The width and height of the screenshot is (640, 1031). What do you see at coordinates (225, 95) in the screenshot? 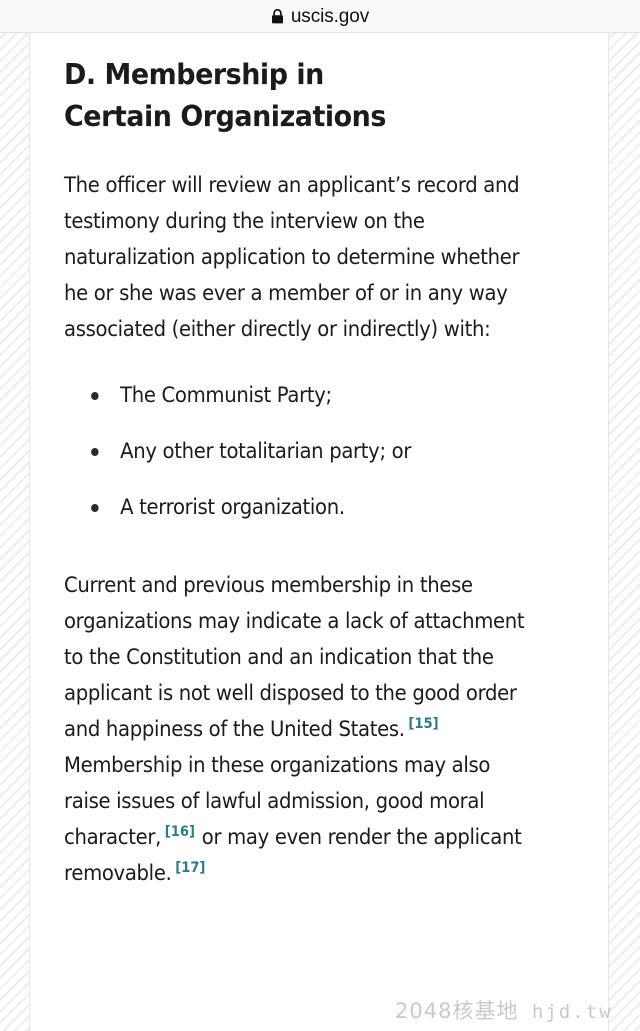
I see `page-title: D. Membership in Certain Organizations` at bounding box center [225, 95].